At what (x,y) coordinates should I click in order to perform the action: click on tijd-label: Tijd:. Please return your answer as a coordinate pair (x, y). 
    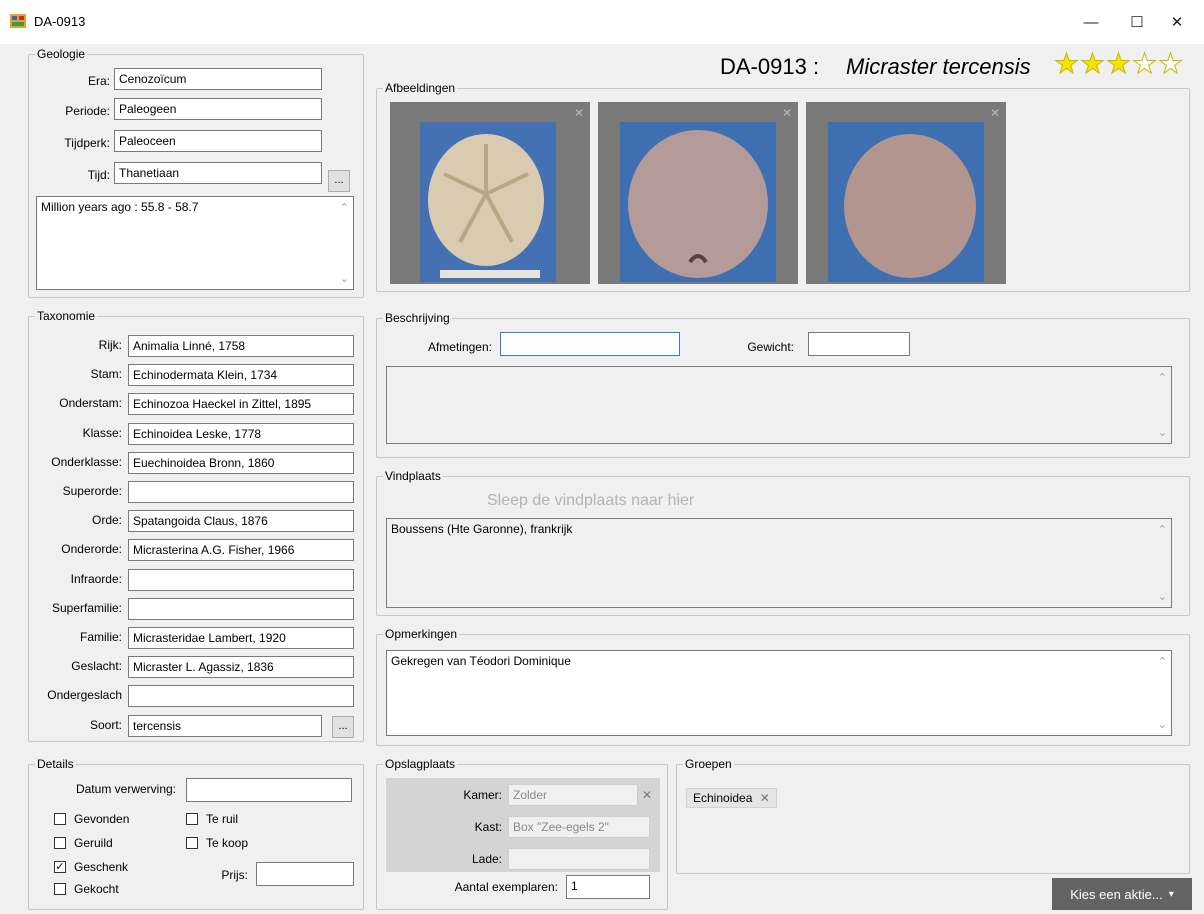
    Looking at the image, I should click on (98, 175).